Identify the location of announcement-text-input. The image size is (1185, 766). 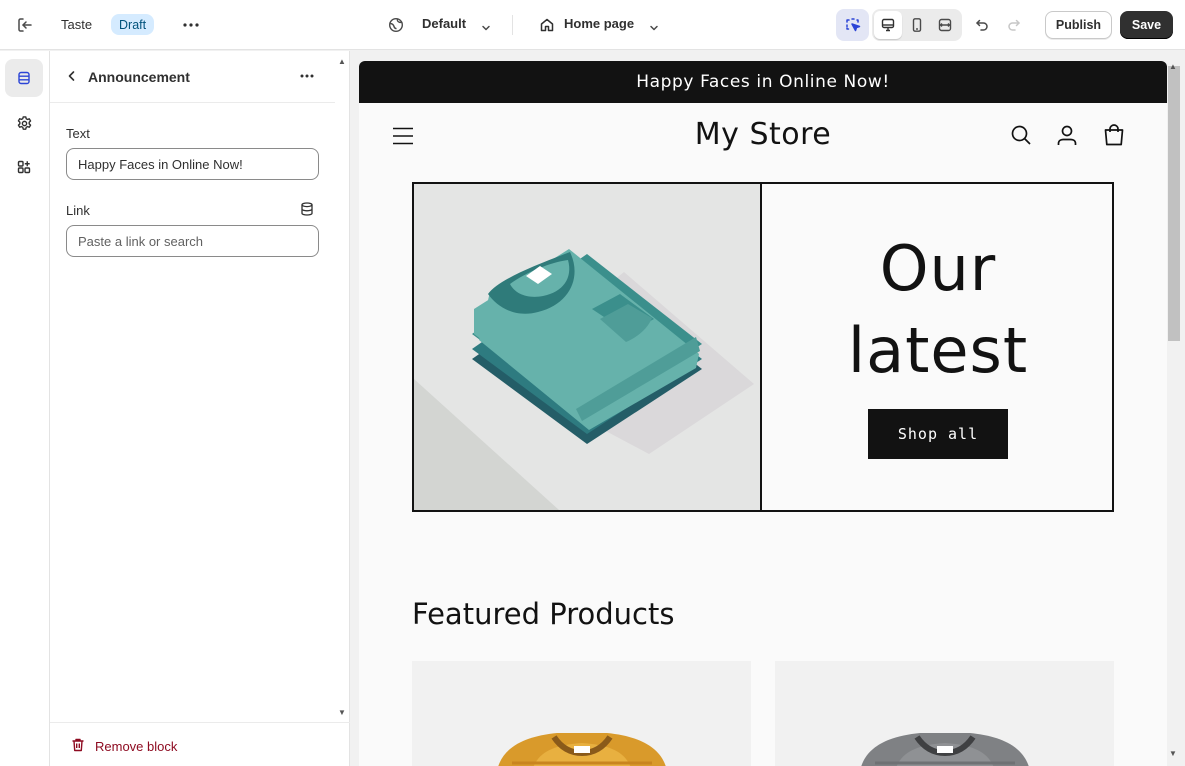
(192, 164).